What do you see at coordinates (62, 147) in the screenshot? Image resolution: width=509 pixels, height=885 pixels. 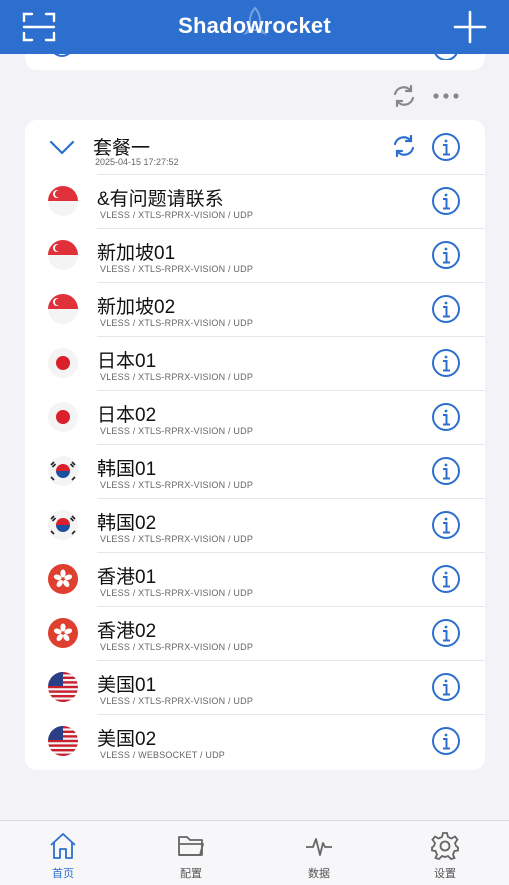 I see `chevron-down-icon` at bounding box center [62, 147].